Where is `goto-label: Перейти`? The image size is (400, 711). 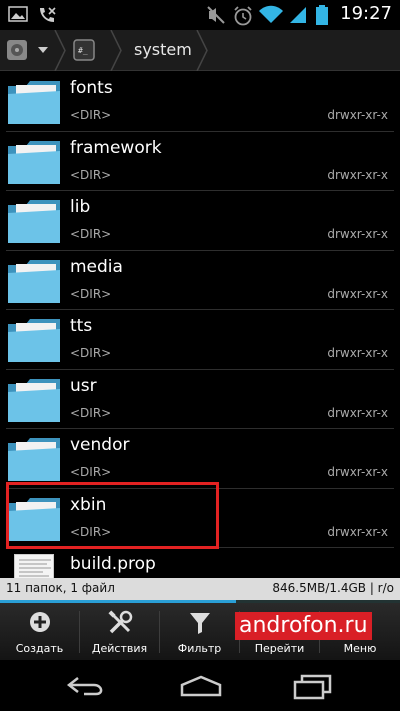 goto-label: Перейти is located at coordinates (279, 648).